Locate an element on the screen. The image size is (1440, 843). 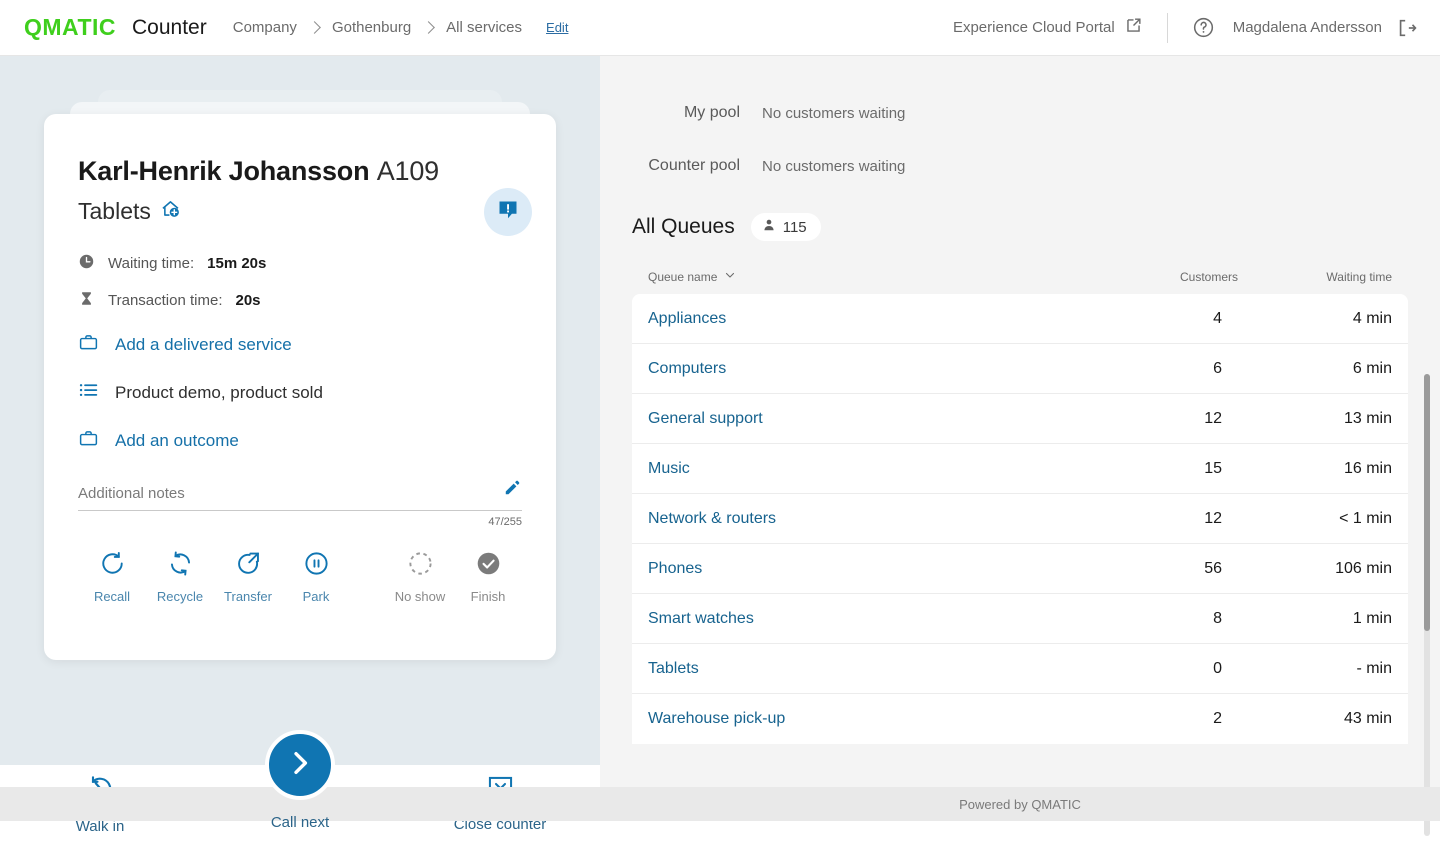
recycle-icon is located at coordinates (180, 566).